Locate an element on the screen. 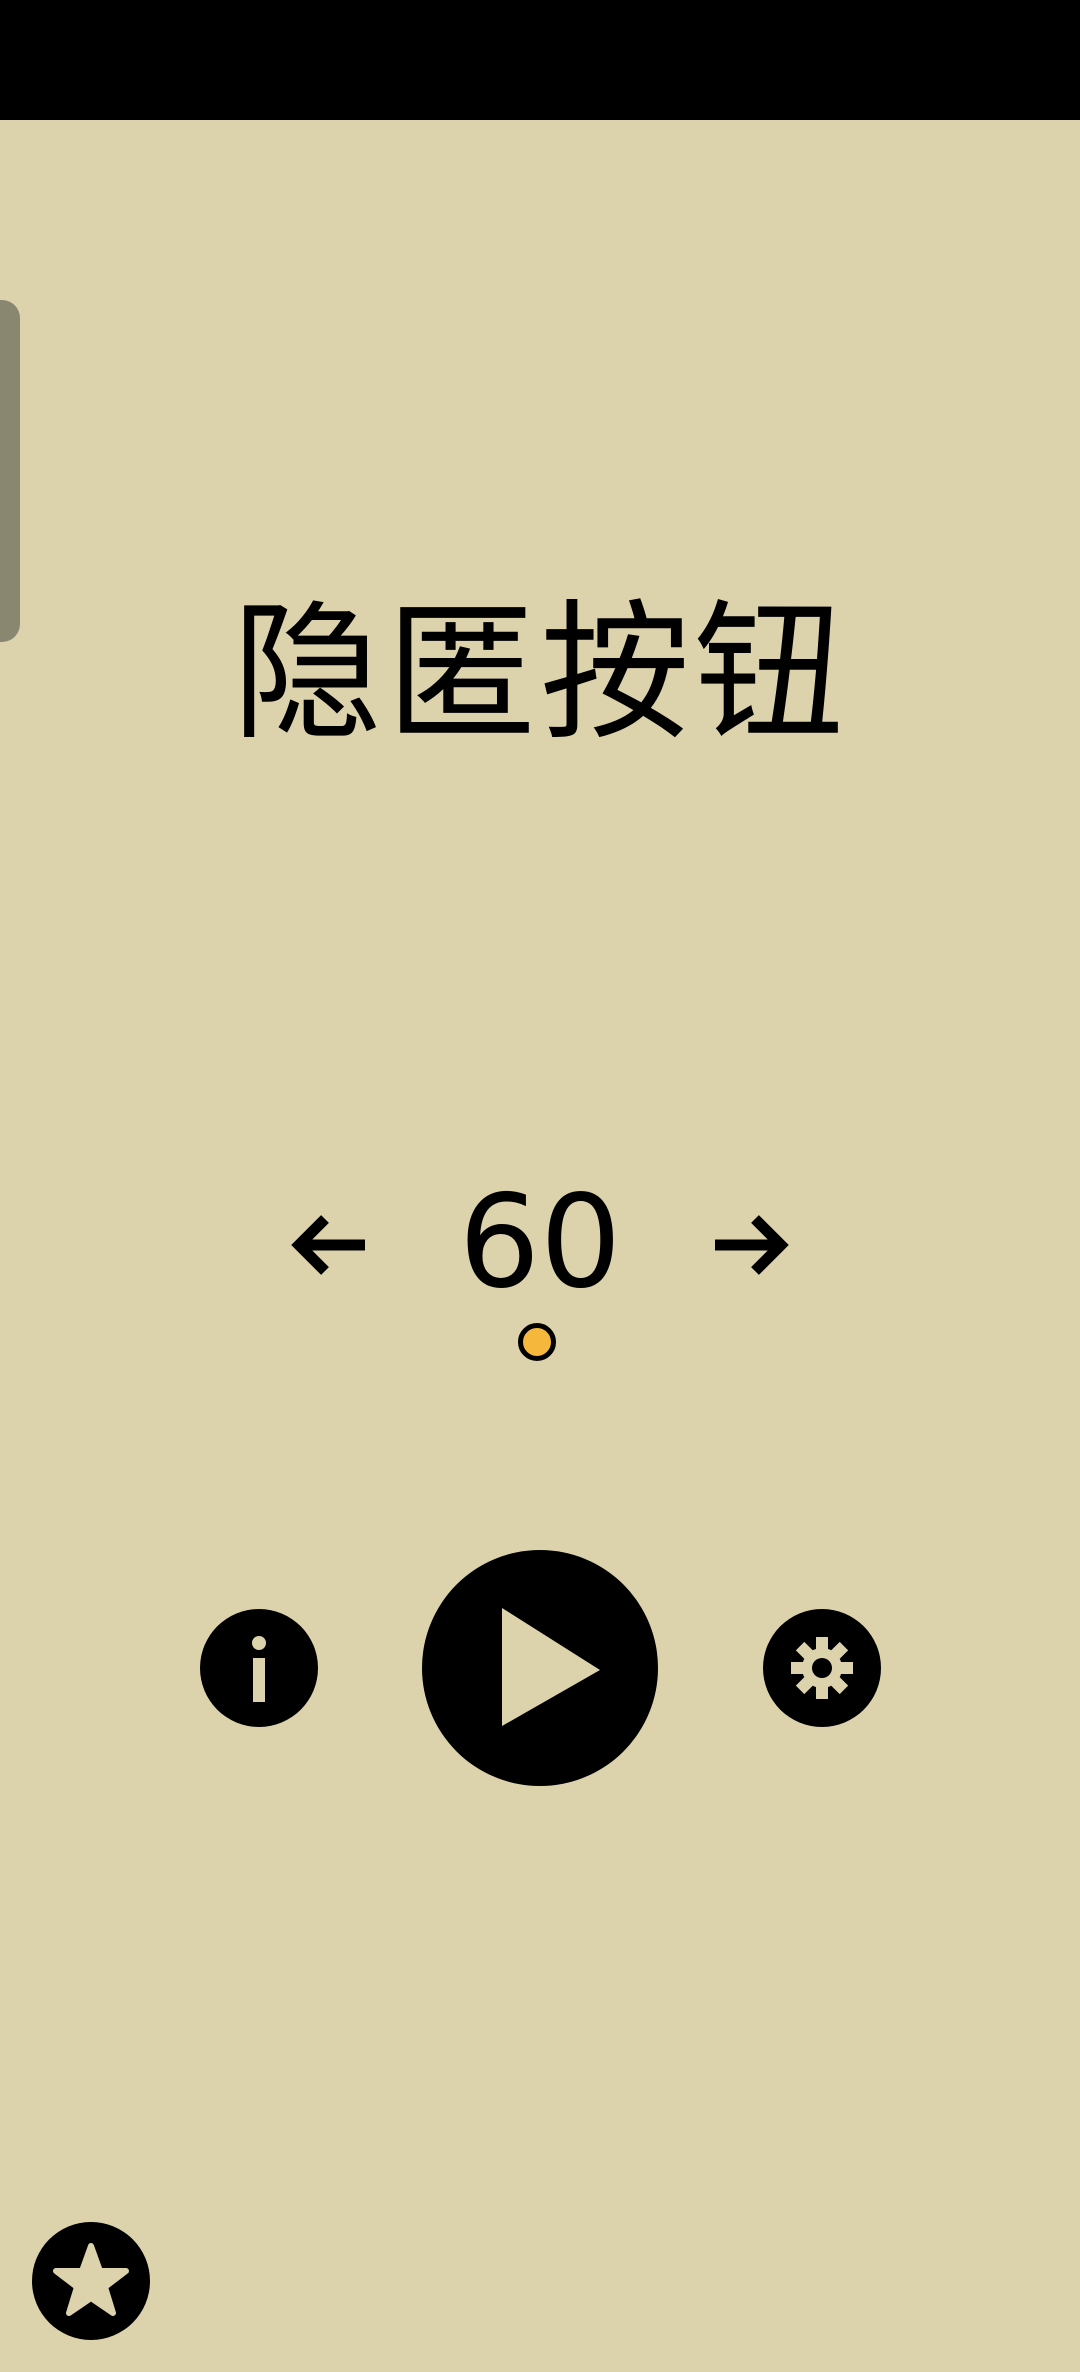 The height and width of the screenshot is (2372, 1080). status-bar is located at coordinates (540, 60).